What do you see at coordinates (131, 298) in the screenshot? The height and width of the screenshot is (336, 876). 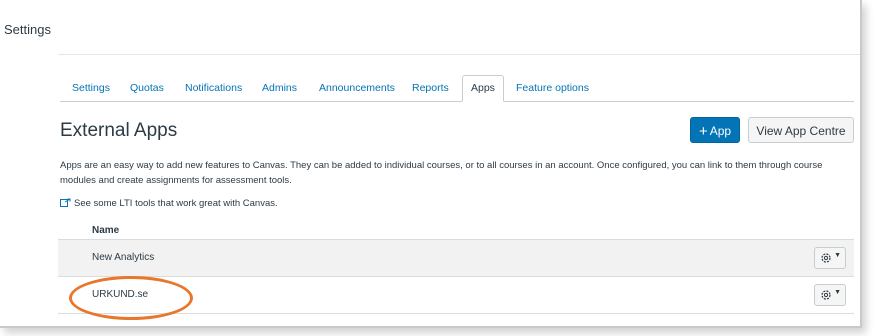 I see `highlight-annotation` at bounding box center [131, 298].